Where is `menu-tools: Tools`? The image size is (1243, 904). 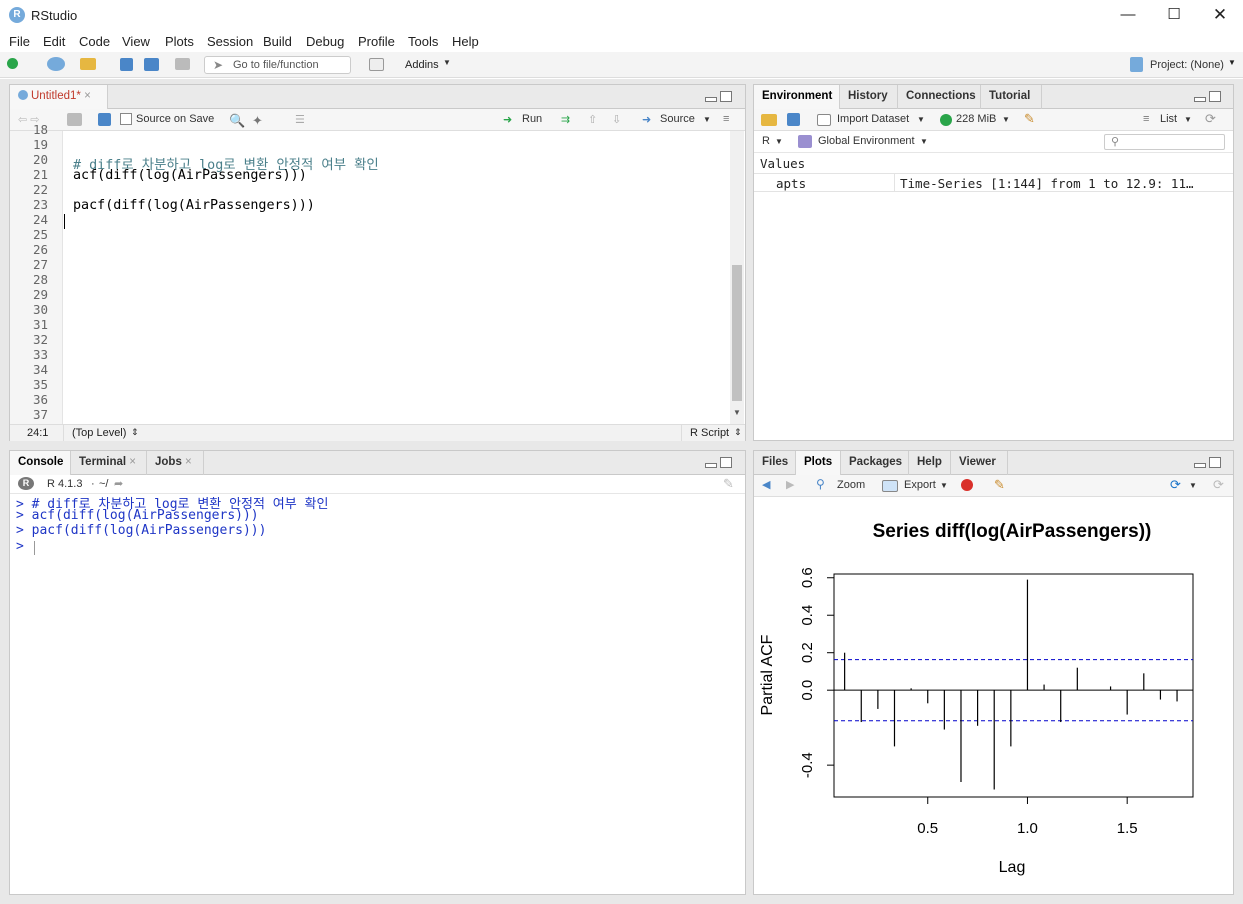 menu-tools: Tools is located at coordinates (423, 41).